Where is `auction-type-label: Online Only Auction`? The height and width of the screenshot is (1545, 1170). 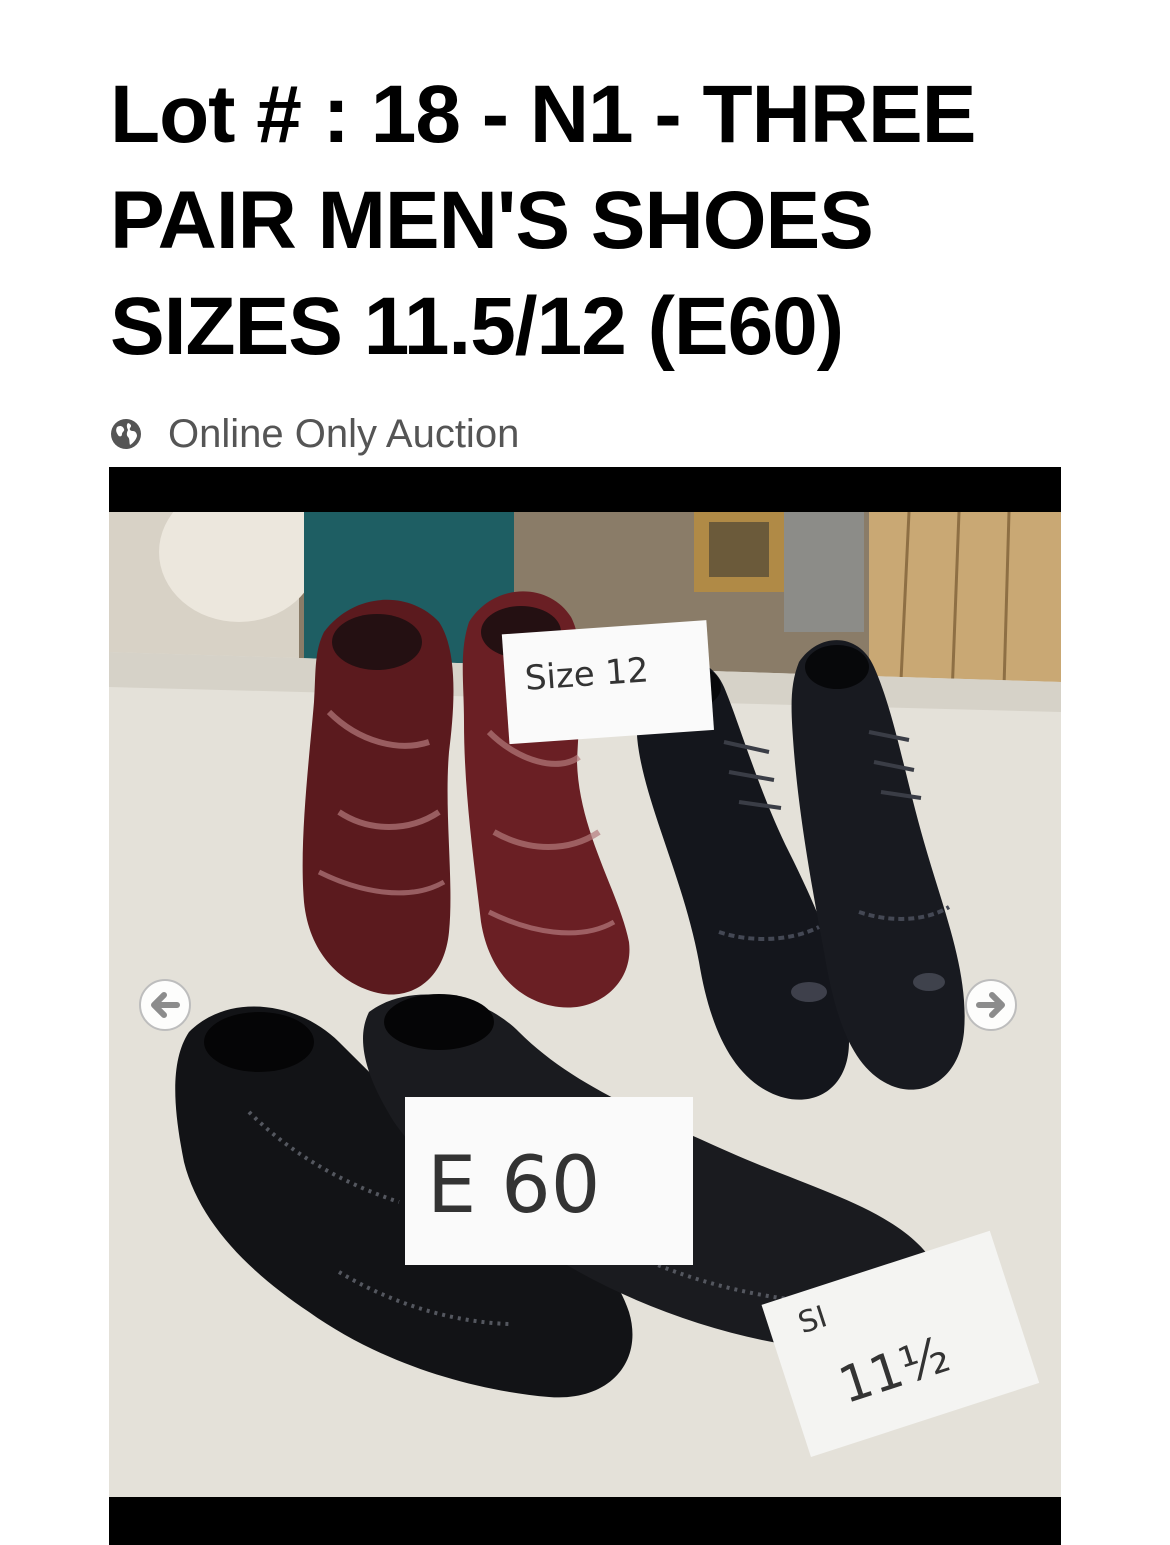
auction-type-label: Online Only Auction is located at coordinates (344, 433).